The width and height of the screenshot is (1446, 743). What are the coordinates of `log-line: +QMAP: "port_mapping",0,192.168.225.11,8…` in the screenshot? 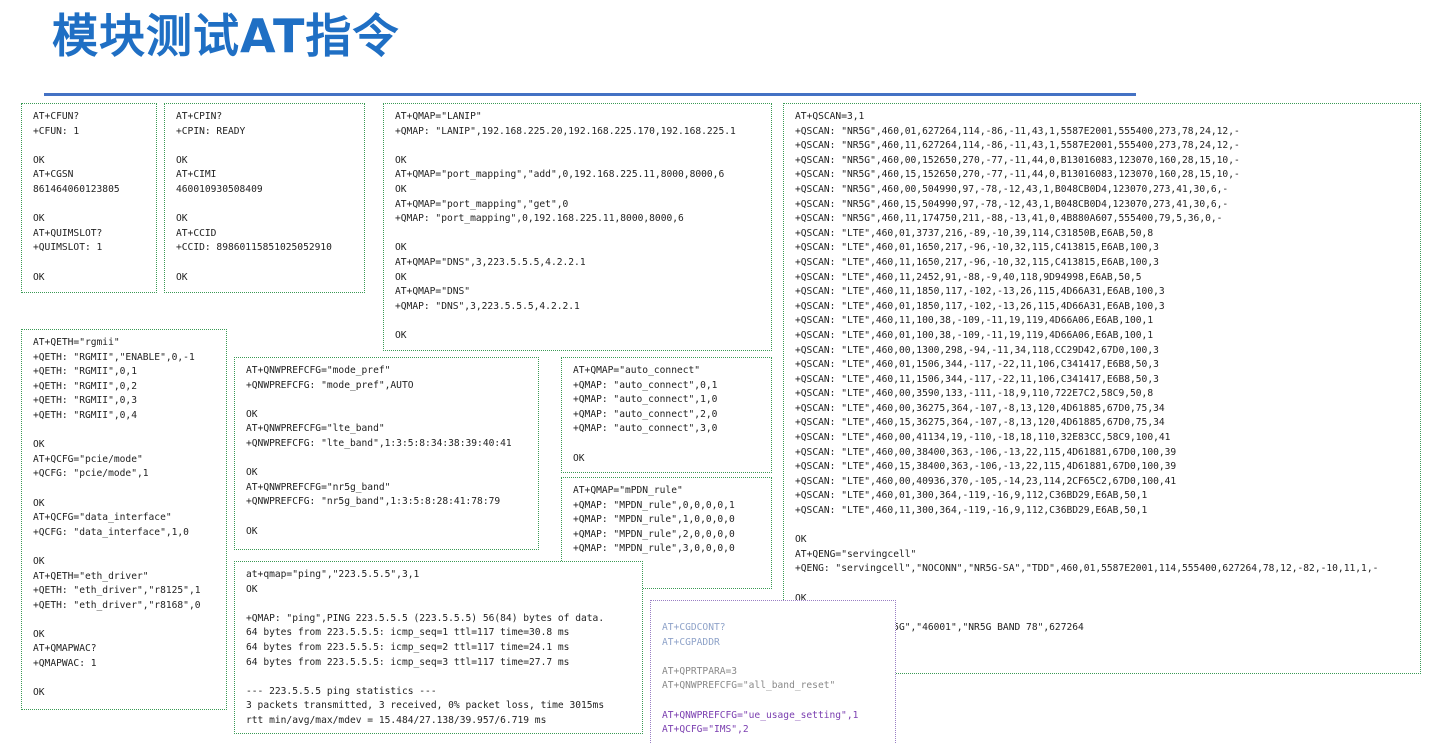 It's located at (539, 219).